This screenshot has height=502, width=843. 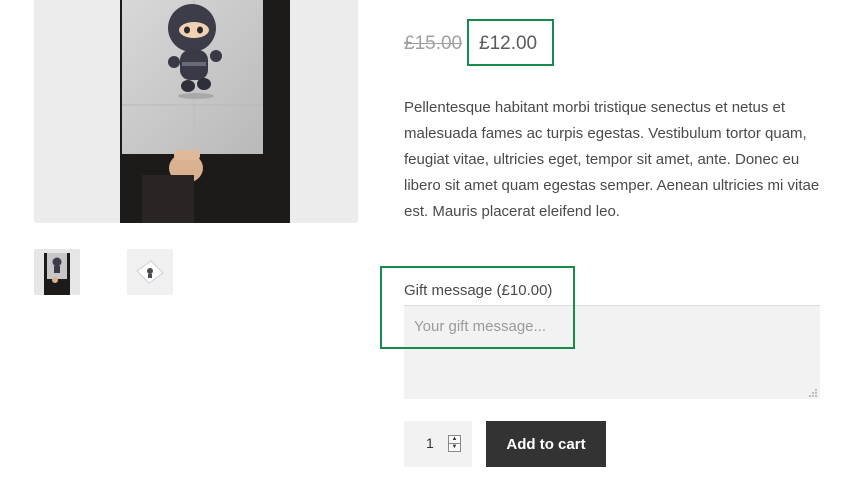 What do you see at coordinates (454, 447) in the screenshot?
I see `spinner-down-icon: ▼` at bounding box center [454, 447].